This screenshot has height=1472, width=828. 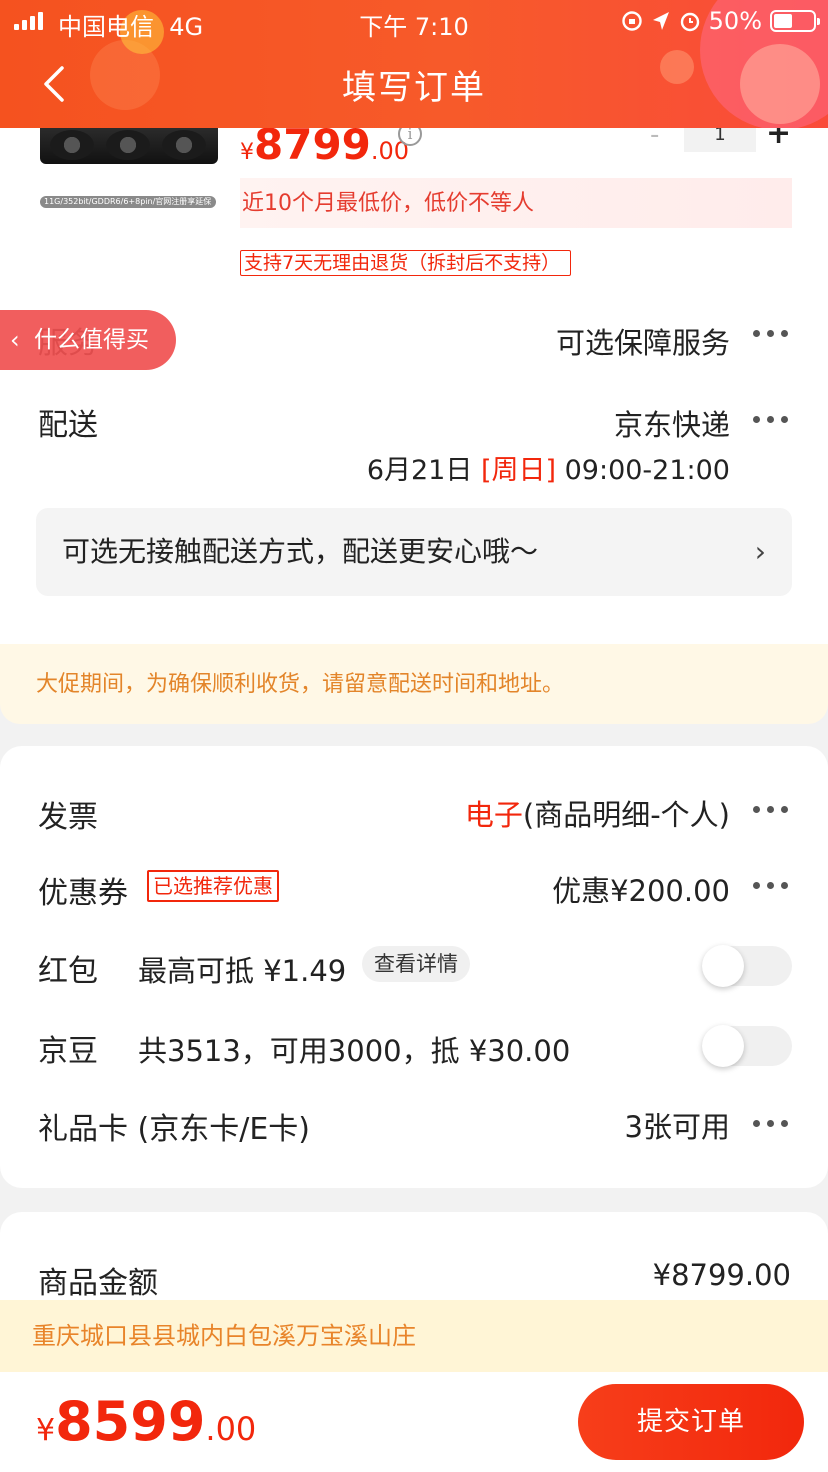 What do you see at coordinates (146, 1421) in the screenshot?
I see `order-total: ¥8599.00` at bounding box center [146, 1421].